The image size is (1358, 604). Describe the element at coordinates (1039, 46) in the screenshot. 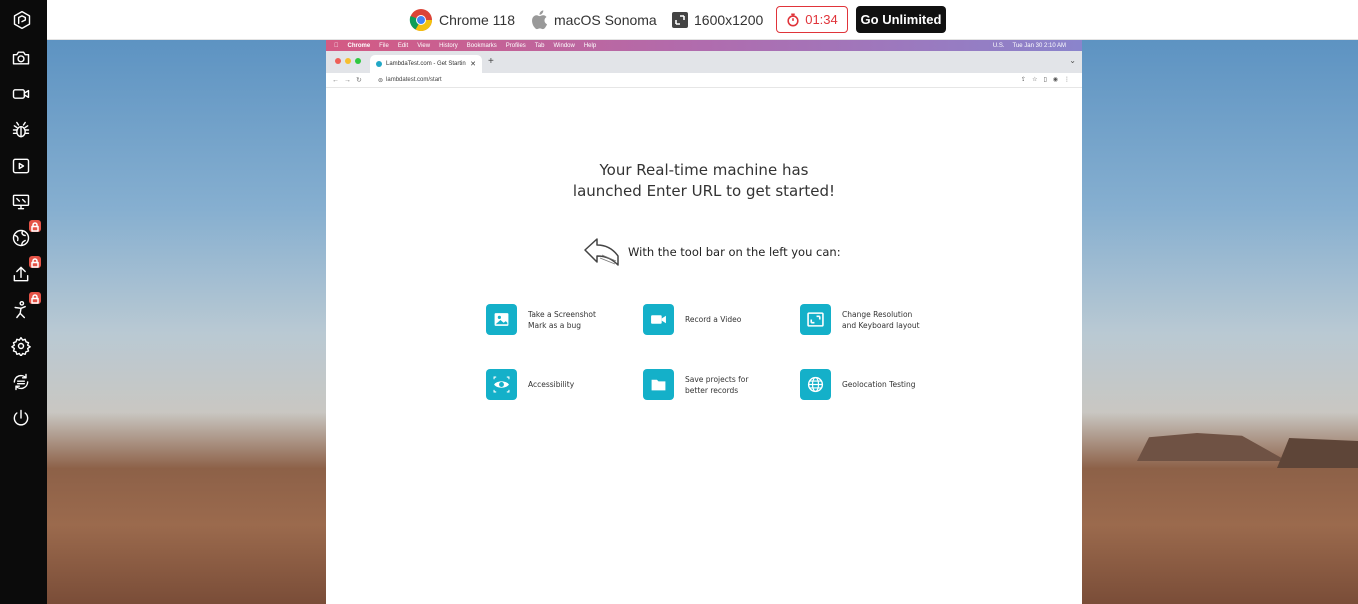

I see `menu-clock: Tue Jan 30 2:10 AM` at that location.